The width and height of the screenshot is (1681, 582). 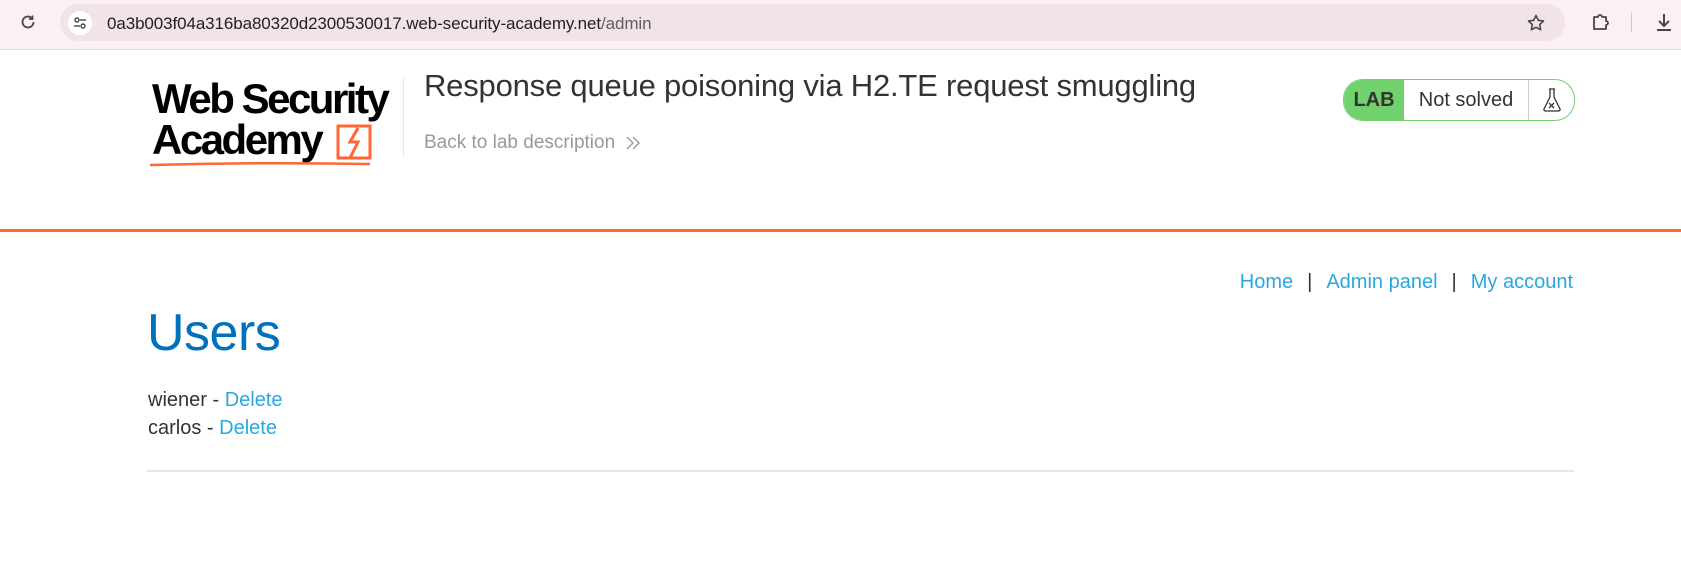 What do you see at coordinates (1466, 100) in the screenshot?
I see `lab-status-text: Not solved` at bounding box center [1466, 100].